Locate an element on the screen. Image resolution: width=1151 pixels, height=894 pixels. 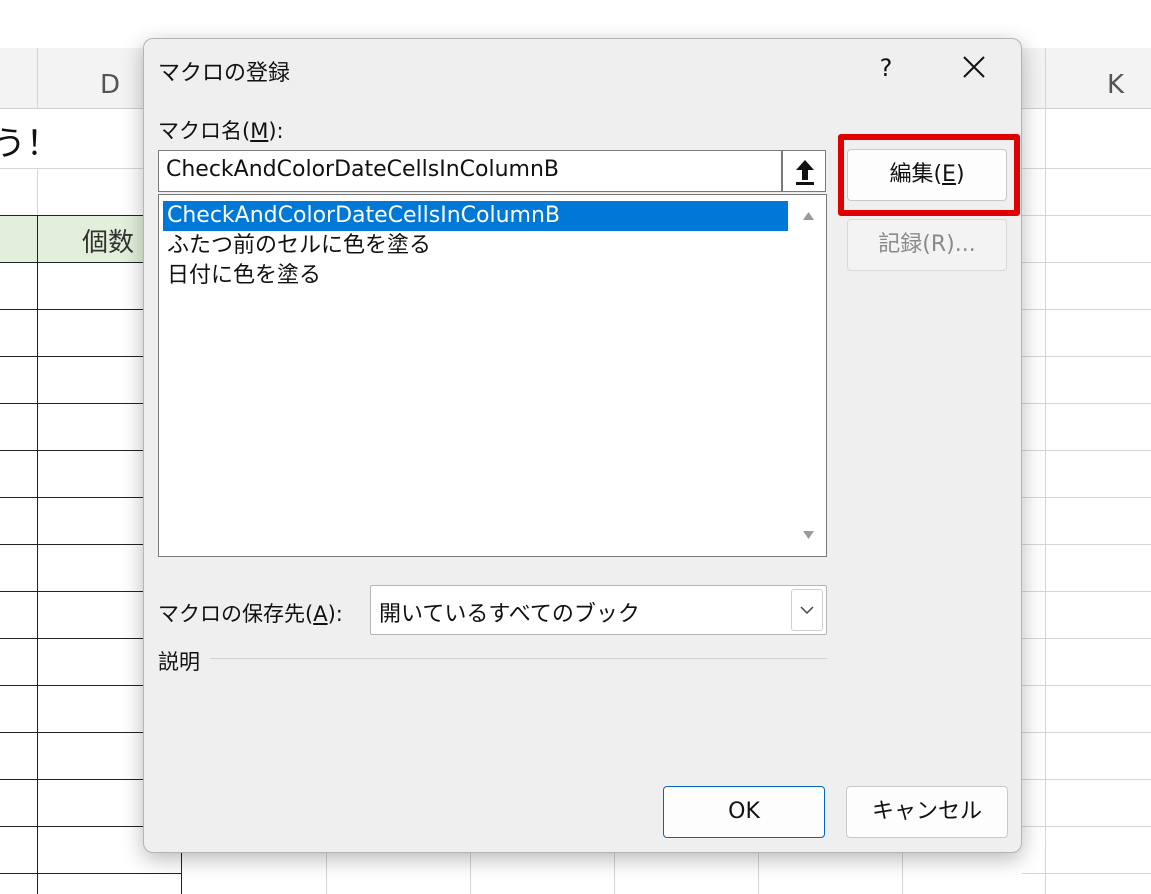
list-scrollbar is located at coordinates (808, 375).